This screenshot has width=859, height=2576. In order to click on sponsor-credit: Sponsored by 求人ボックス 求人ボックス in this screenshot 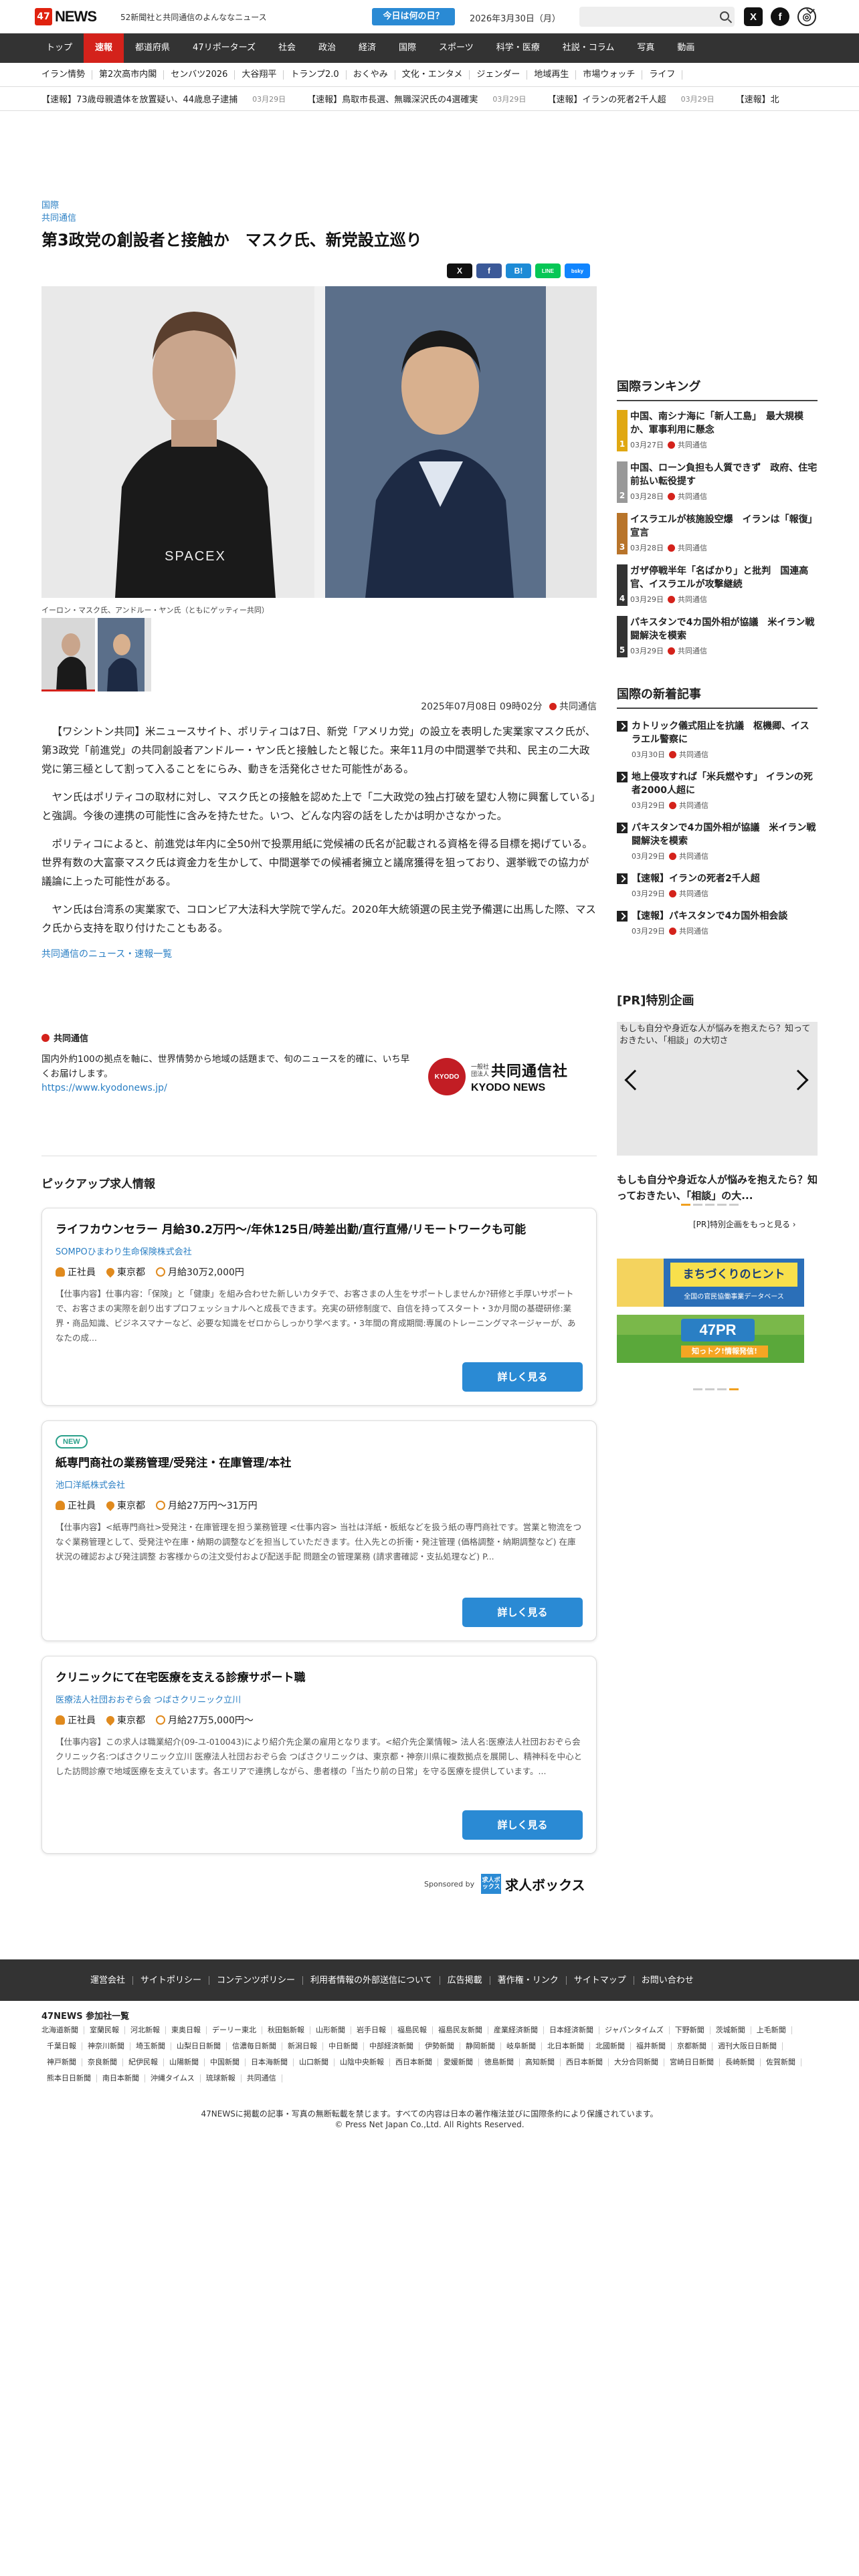, I will do `click(504, 1884)`.